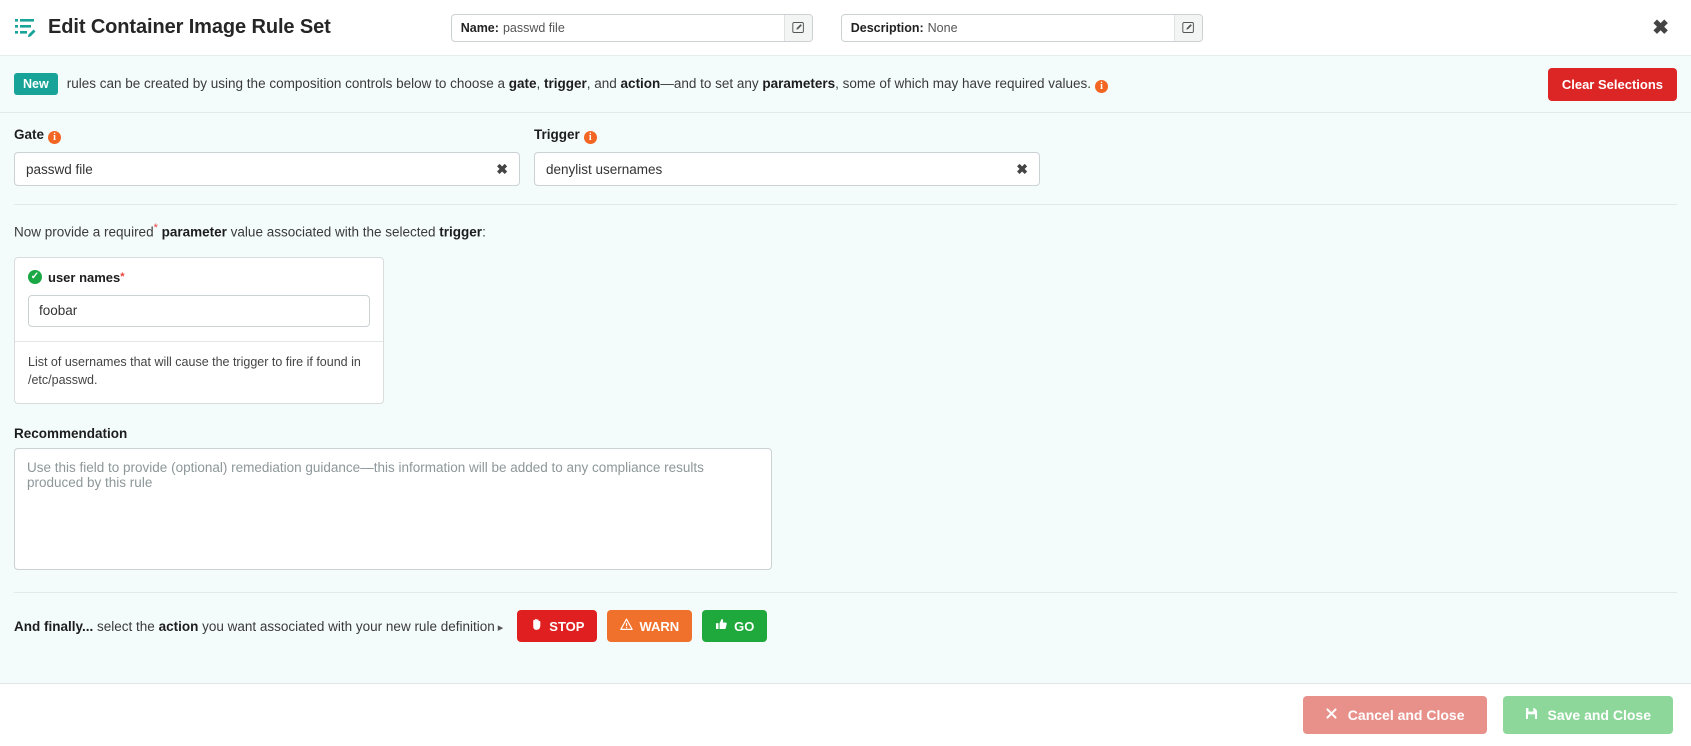 This screenshot has height=746, width=1691. I want to click on banner-bold-parameters: parameters, so click(799, 83).